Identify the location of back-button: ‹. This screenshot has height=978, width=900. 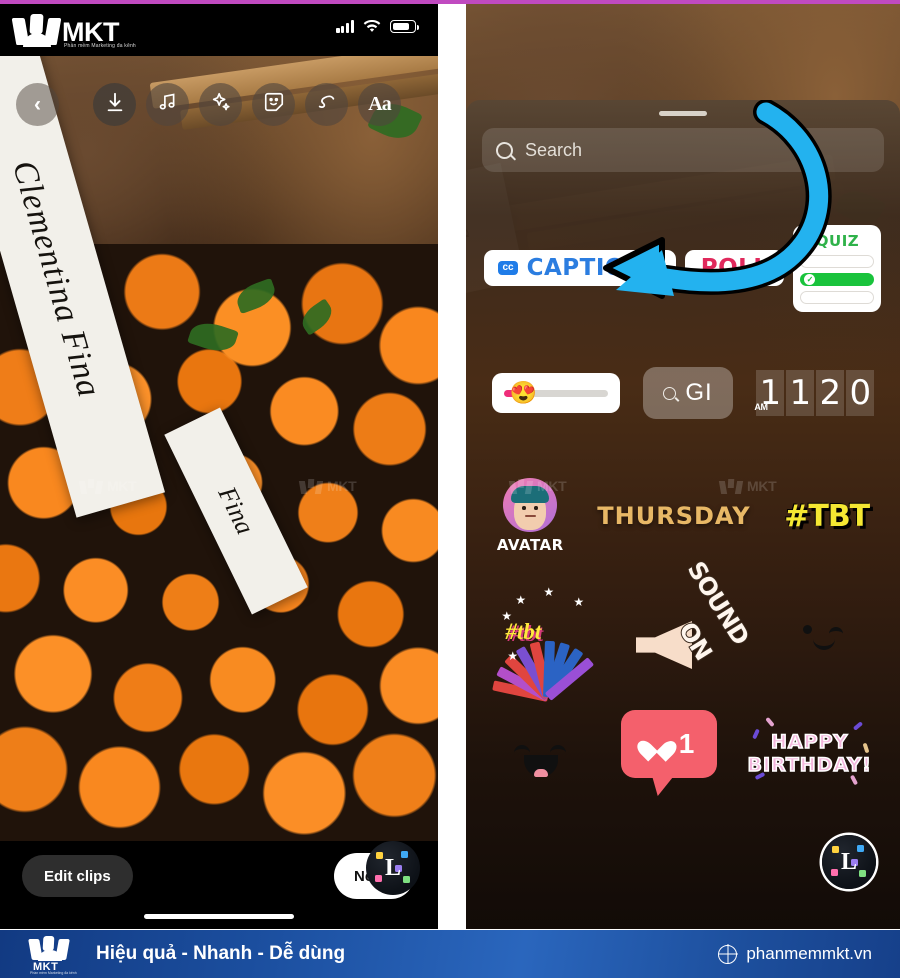
(37, 104).